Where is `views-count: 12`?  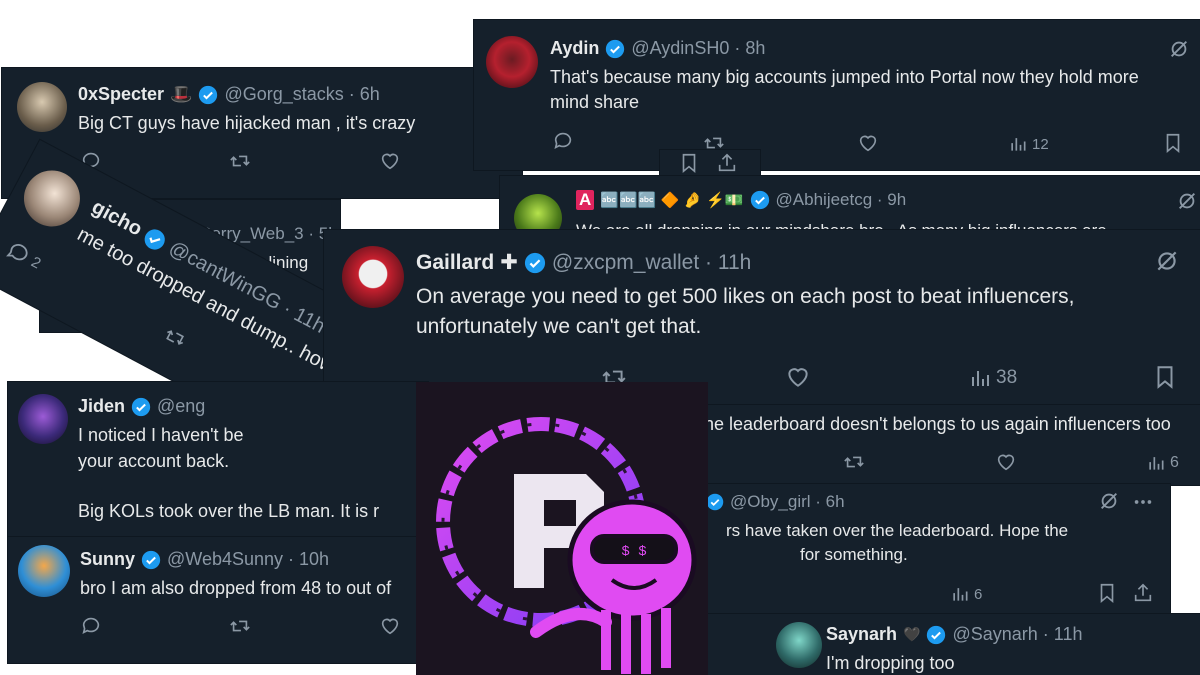
views-count: 12 is located at coordinates (1028, 144).